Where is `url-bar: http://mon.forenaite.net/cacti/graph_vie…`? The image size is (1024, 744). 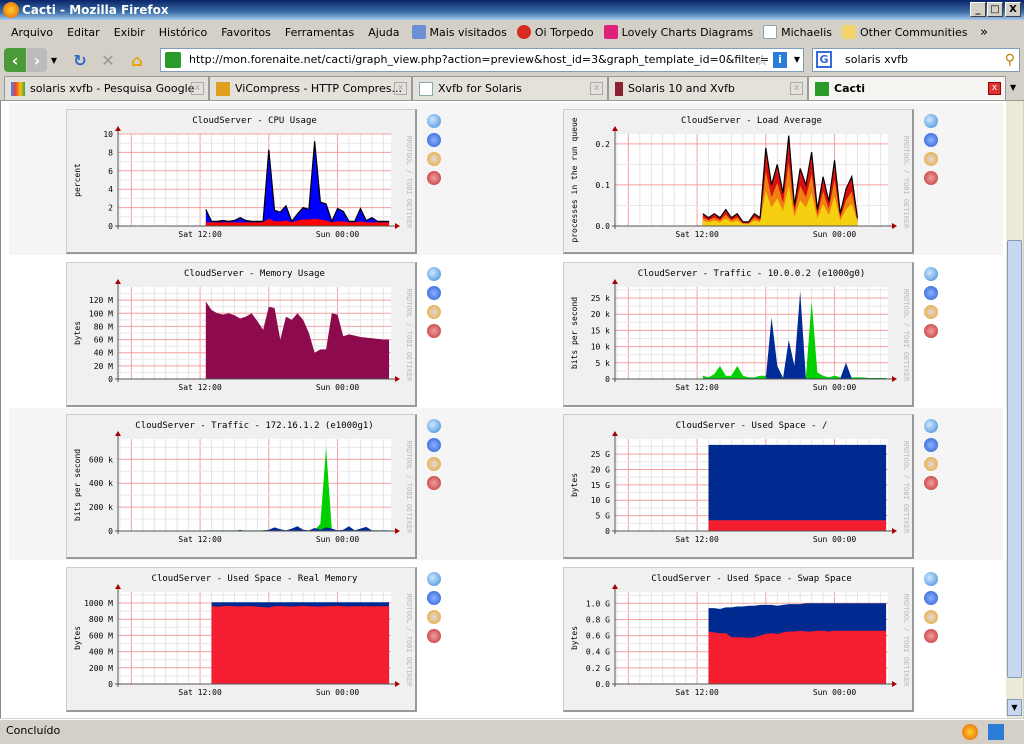 url-bar: http://mon.forenaite.net/cacti/graph_vie… is located at coordinates (482, 60).